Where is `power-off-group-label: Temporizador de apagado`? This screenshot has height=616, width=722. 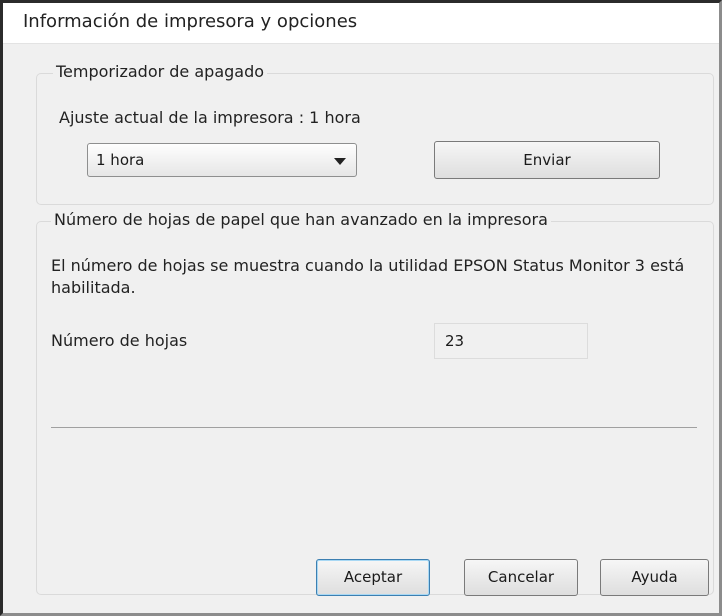
power-off-group-label: Temporizador de apagado is located at coordinates (160, 71).